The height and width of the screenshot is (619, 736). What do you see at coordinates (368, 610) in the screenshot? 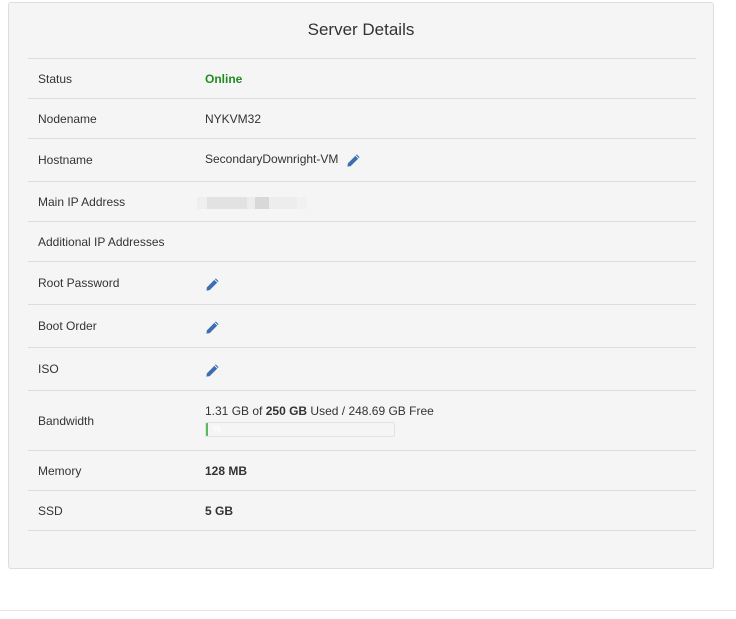
I see `footer-divider` at bounding box center [368, 610].